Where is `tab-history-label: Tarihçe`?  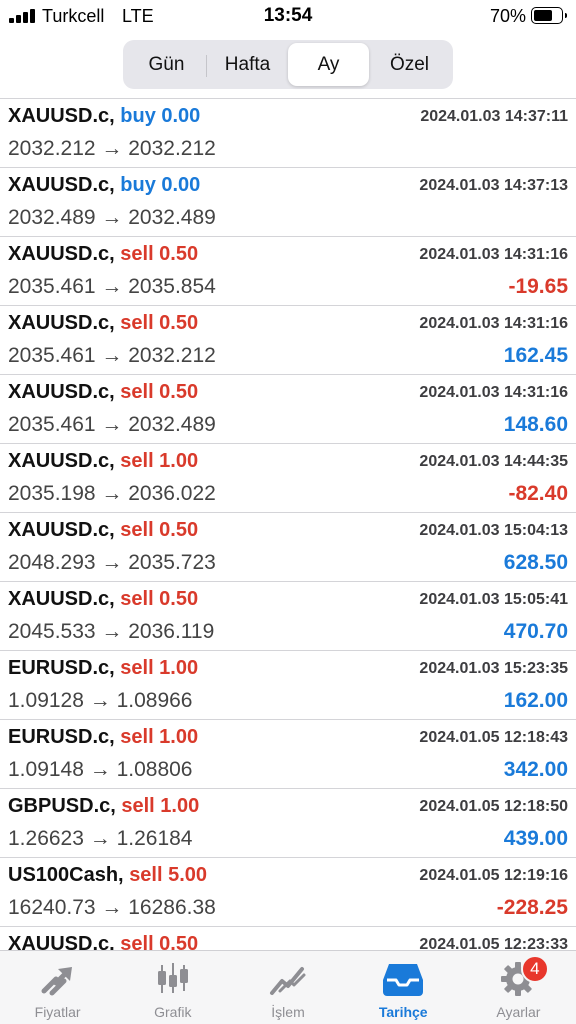
tab-history-label: Tarihçe is located at coordinates (403, 1012).